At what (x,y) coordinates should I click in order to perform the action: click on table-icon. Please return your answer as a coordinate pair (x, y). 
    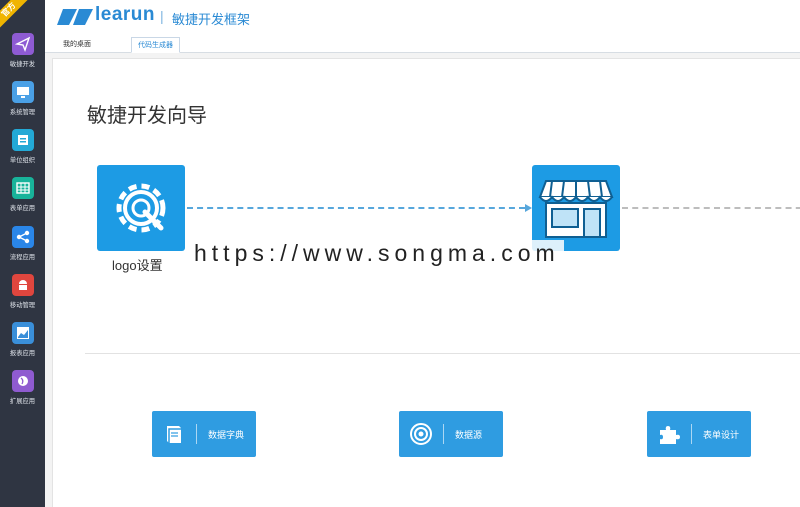
    Looking at the image, I should click on (22, 188).